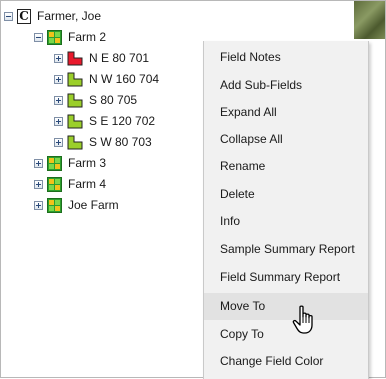 The width and height of the screenshot is (386, 379). What do you see at coordinates (286, 334) in the screenshot?
I see `menu-item-copy-to: Copy To` at bounding box center [286, 334].